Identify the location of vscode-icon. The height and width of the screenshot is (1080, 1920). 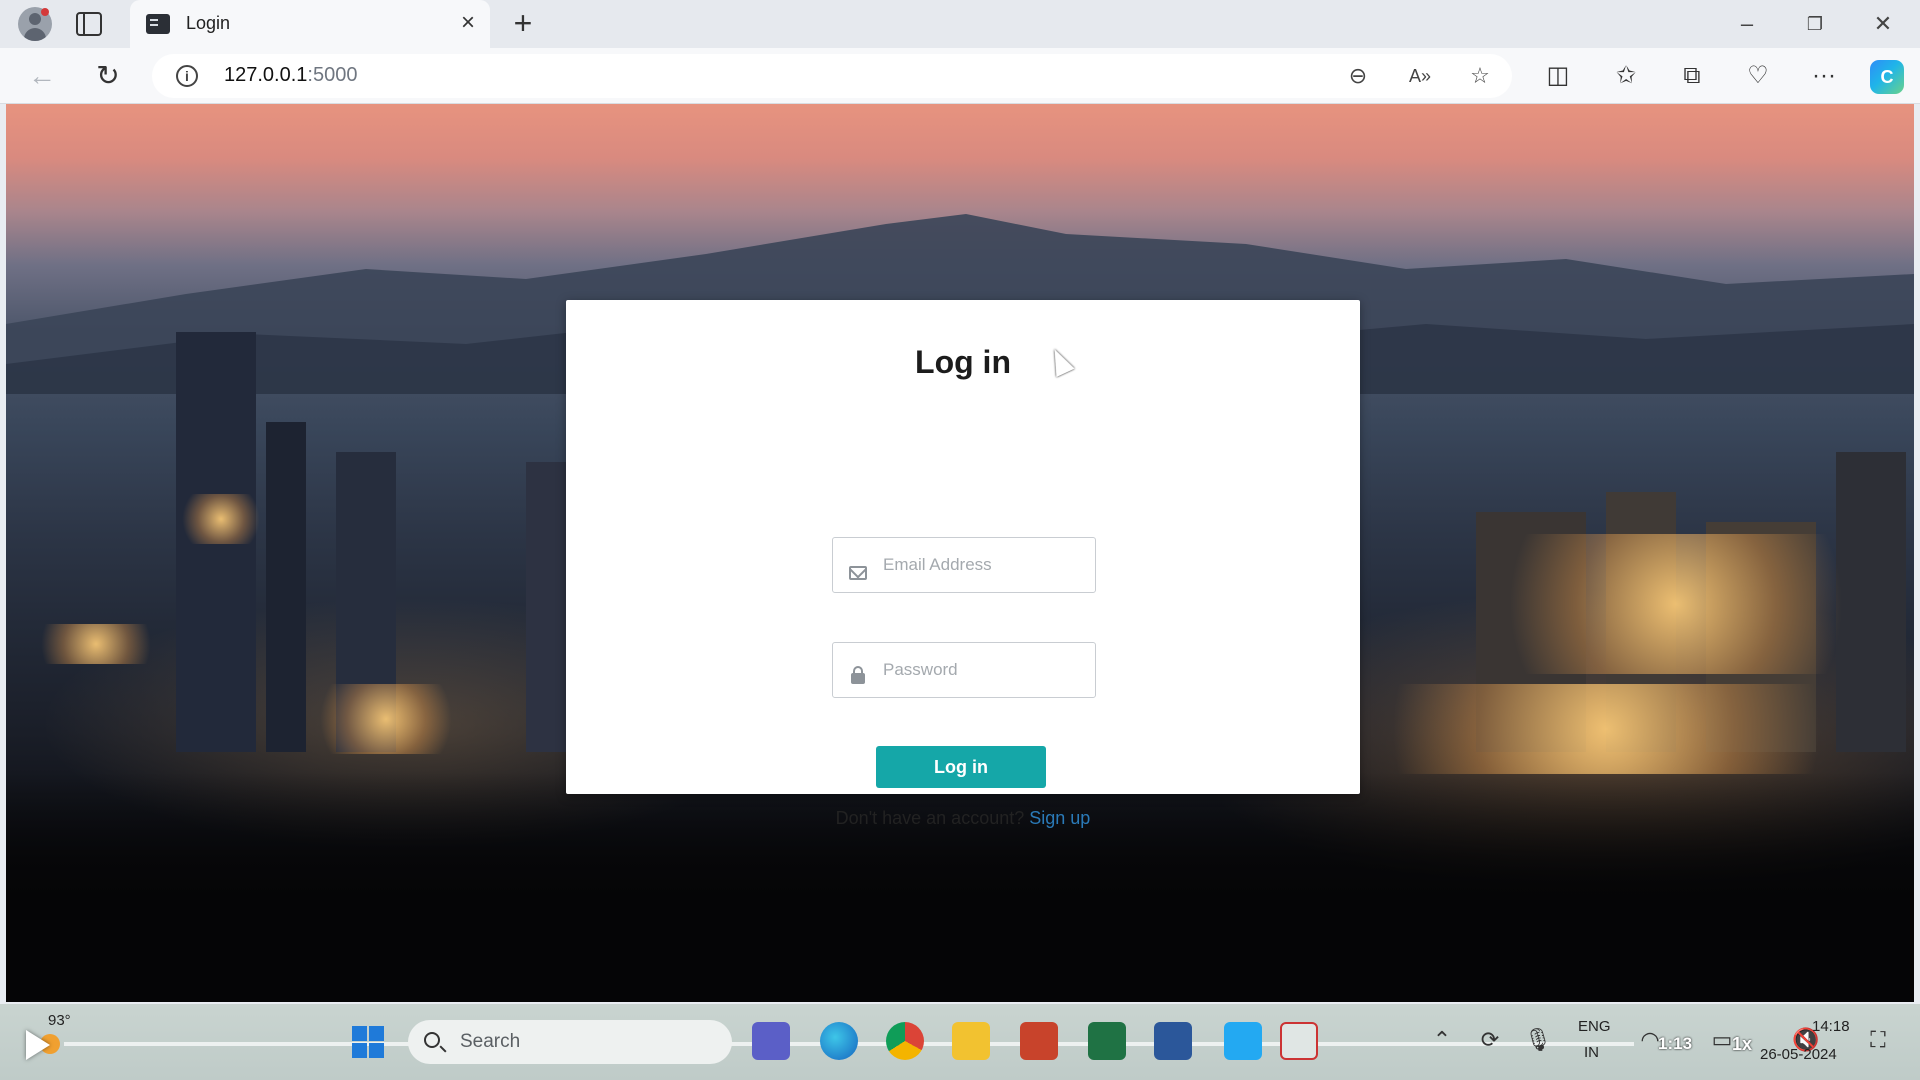
(1243, 1041).